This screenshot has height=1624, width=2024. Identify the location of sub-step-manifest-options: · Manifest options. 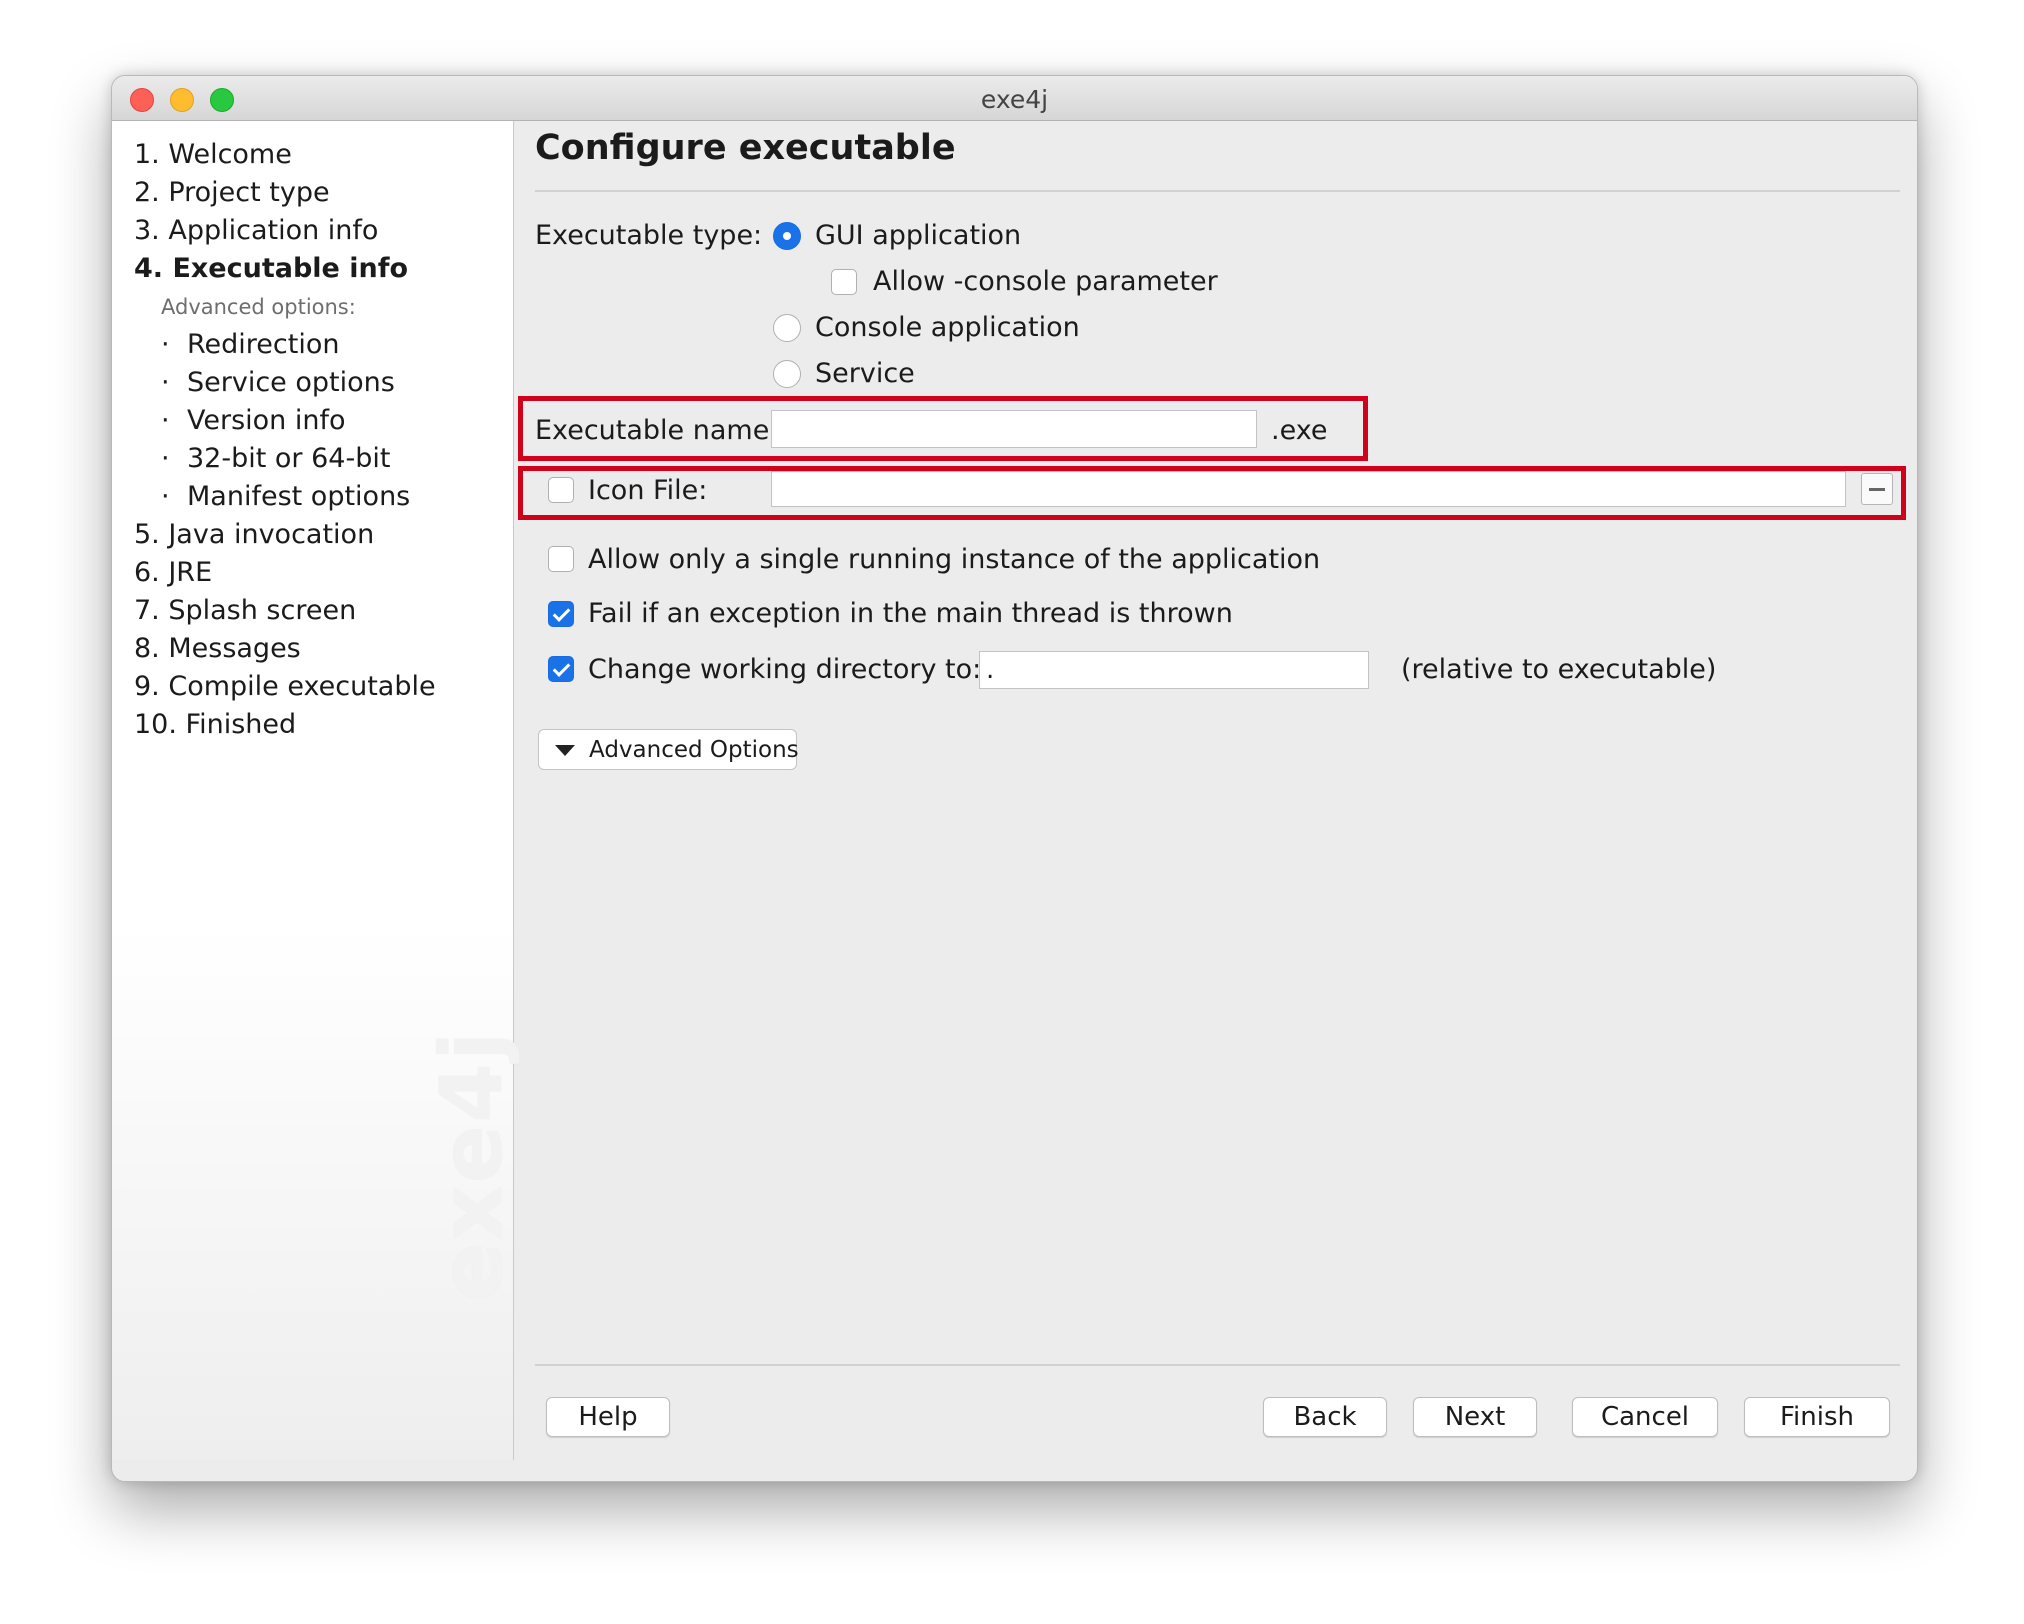
(285, 496).